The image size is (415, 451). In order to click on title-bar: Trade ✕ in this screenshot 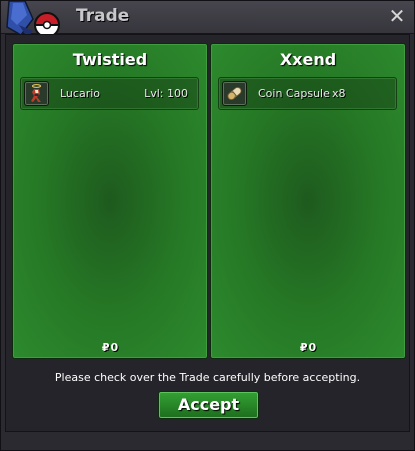, I will do `click(207, 19)`.